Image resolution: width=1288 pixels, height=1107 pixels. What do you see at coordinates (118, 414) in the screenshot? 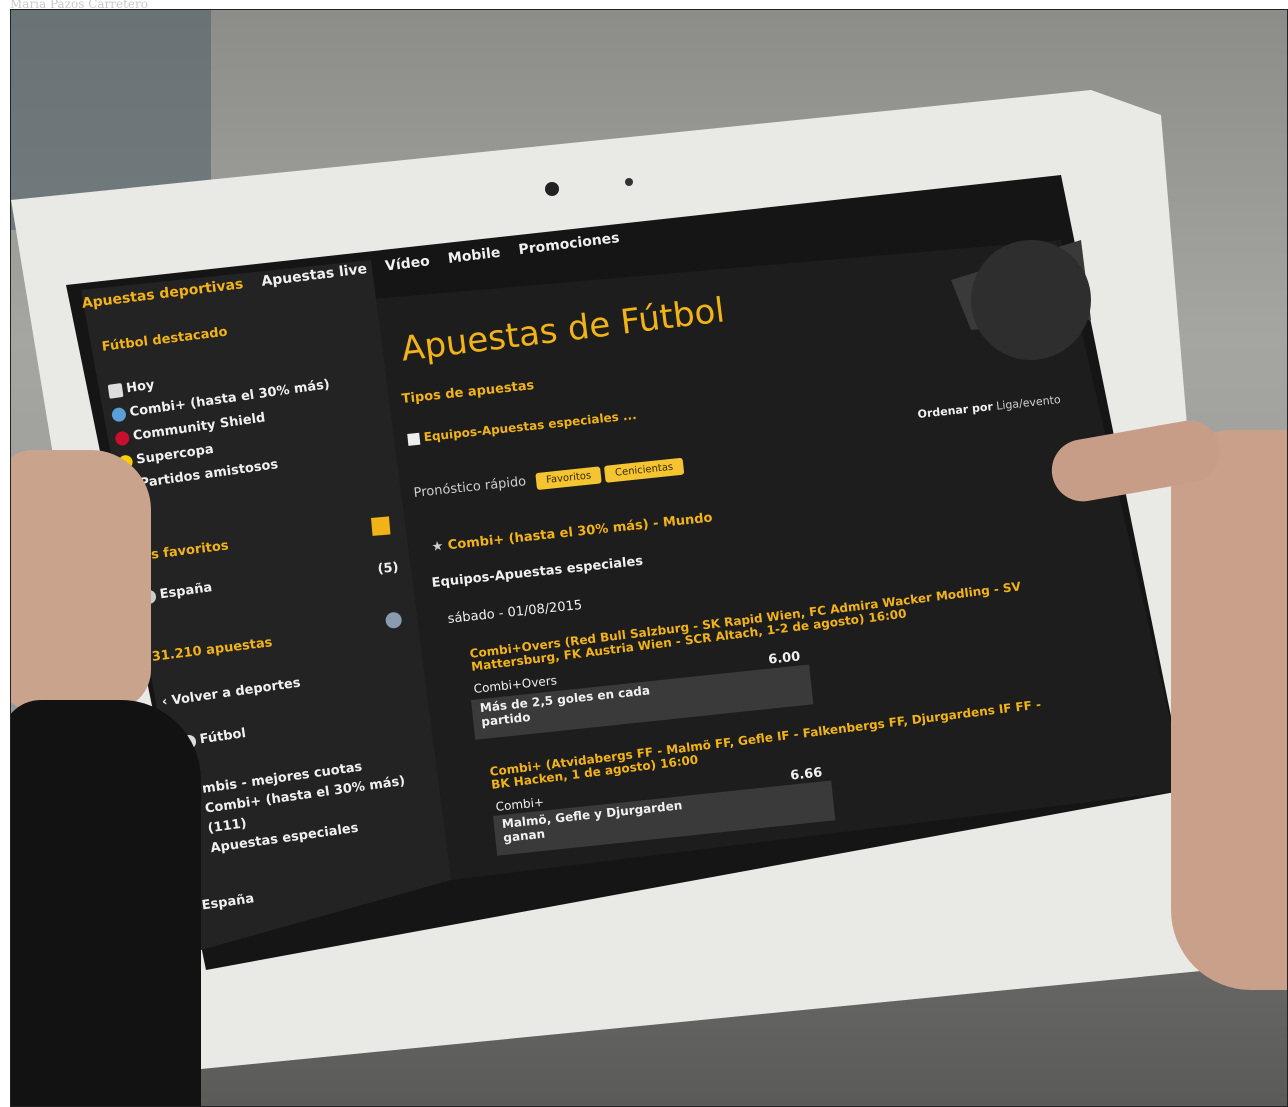
I see `globe-icon` at bounding box center [118, 414].